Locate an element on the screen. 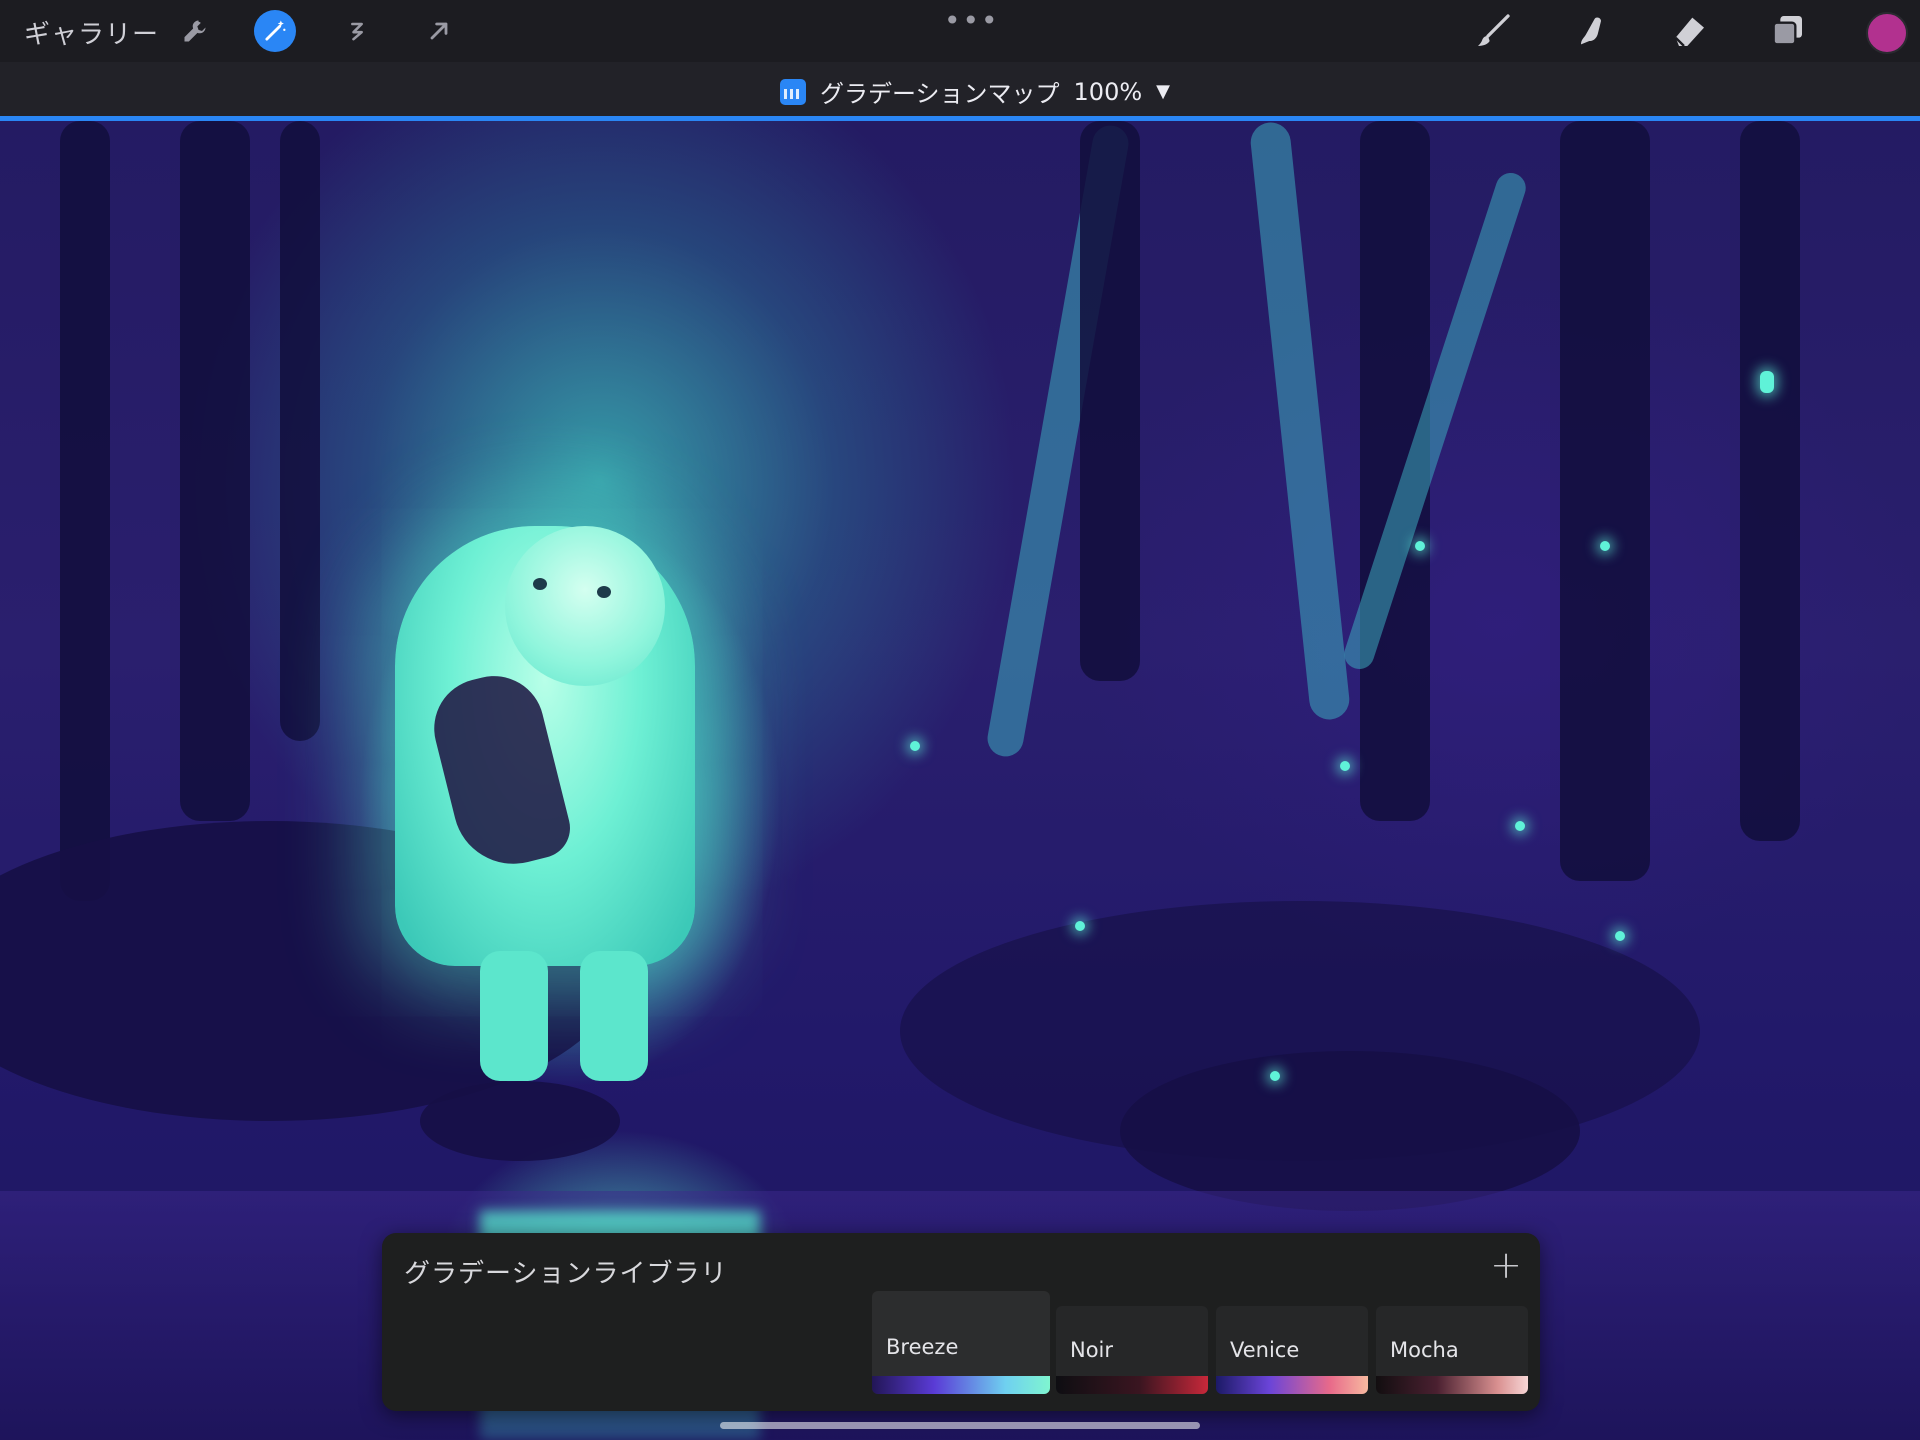 The width and height of the screenshot is (1920, 1440). smudge-icon is located at coordinates (1591, 31).